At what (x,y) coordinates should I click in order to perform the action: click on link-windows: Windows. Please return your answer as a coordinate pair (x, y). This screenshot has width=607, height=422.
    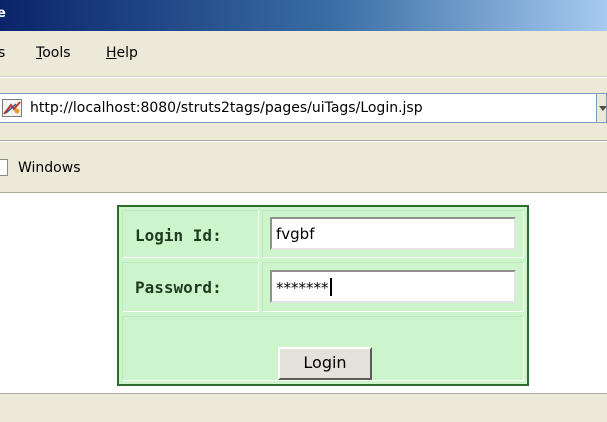
    Looking at the image, I should click on (49, 168).